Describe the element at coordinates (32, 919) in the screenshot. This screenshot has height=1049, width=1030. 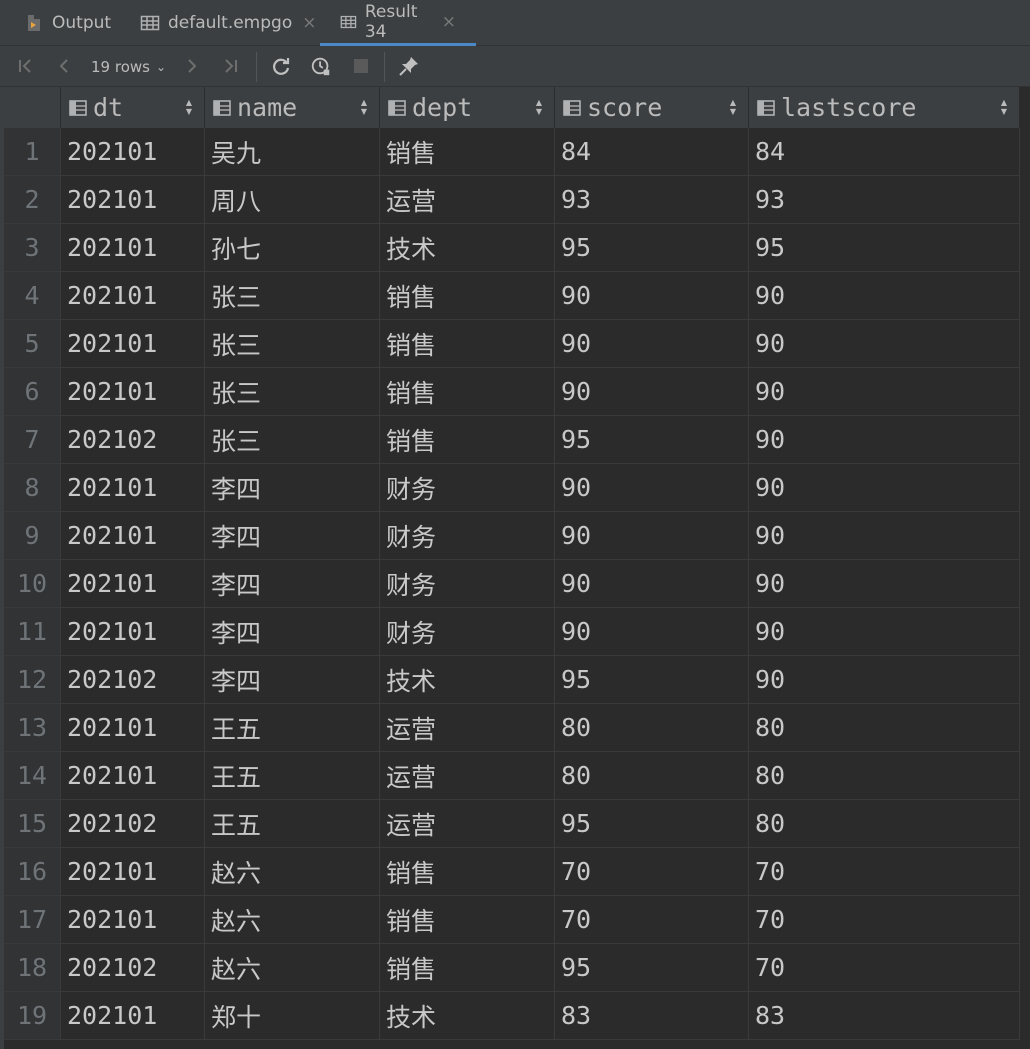
I see `row-number: 17` at that location.